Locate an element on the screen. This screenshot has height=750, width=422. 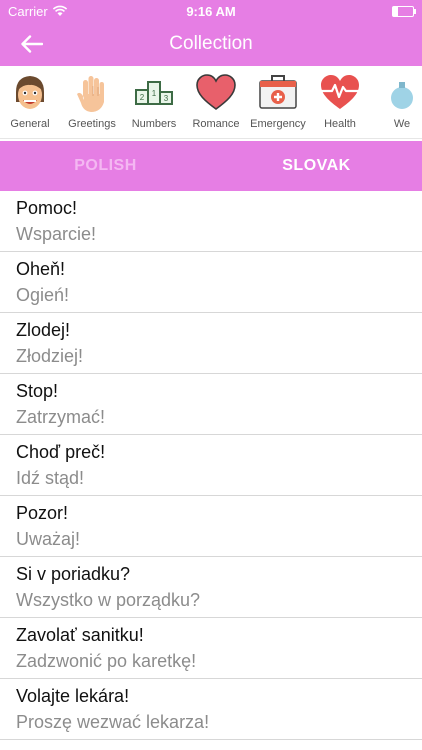
clock: 9:16 AM is located at coordinates (211, 11).